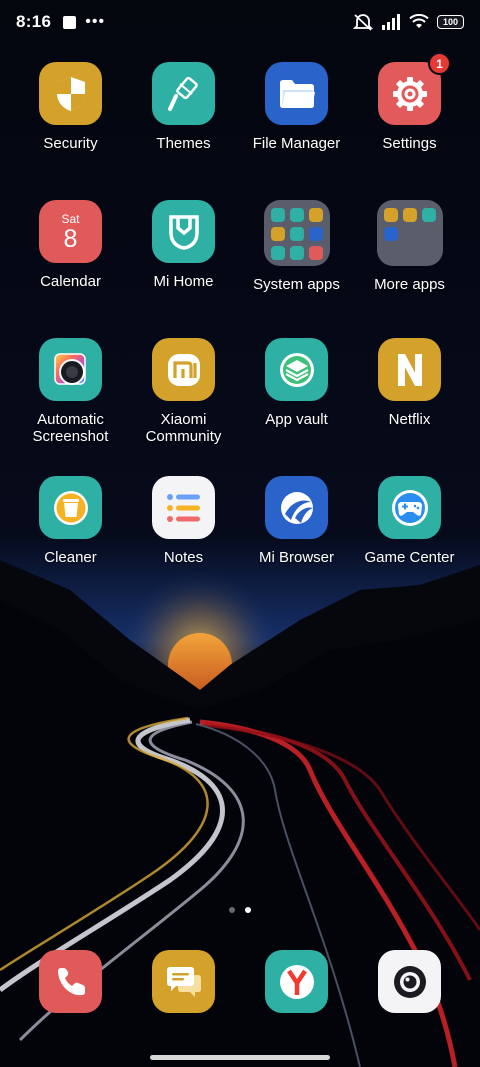 The width and height of the screenshot is (480, 1067). Describe the element at coordinates (409, 269) in the screenshot. I see `folder-more-apps: More apps` at that location.